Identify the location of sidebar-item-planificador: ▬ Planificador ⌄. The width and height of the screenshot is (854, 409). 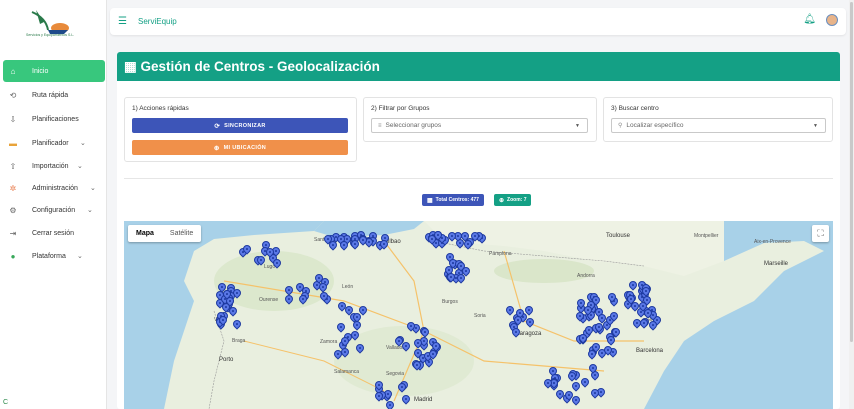
(53, 143).